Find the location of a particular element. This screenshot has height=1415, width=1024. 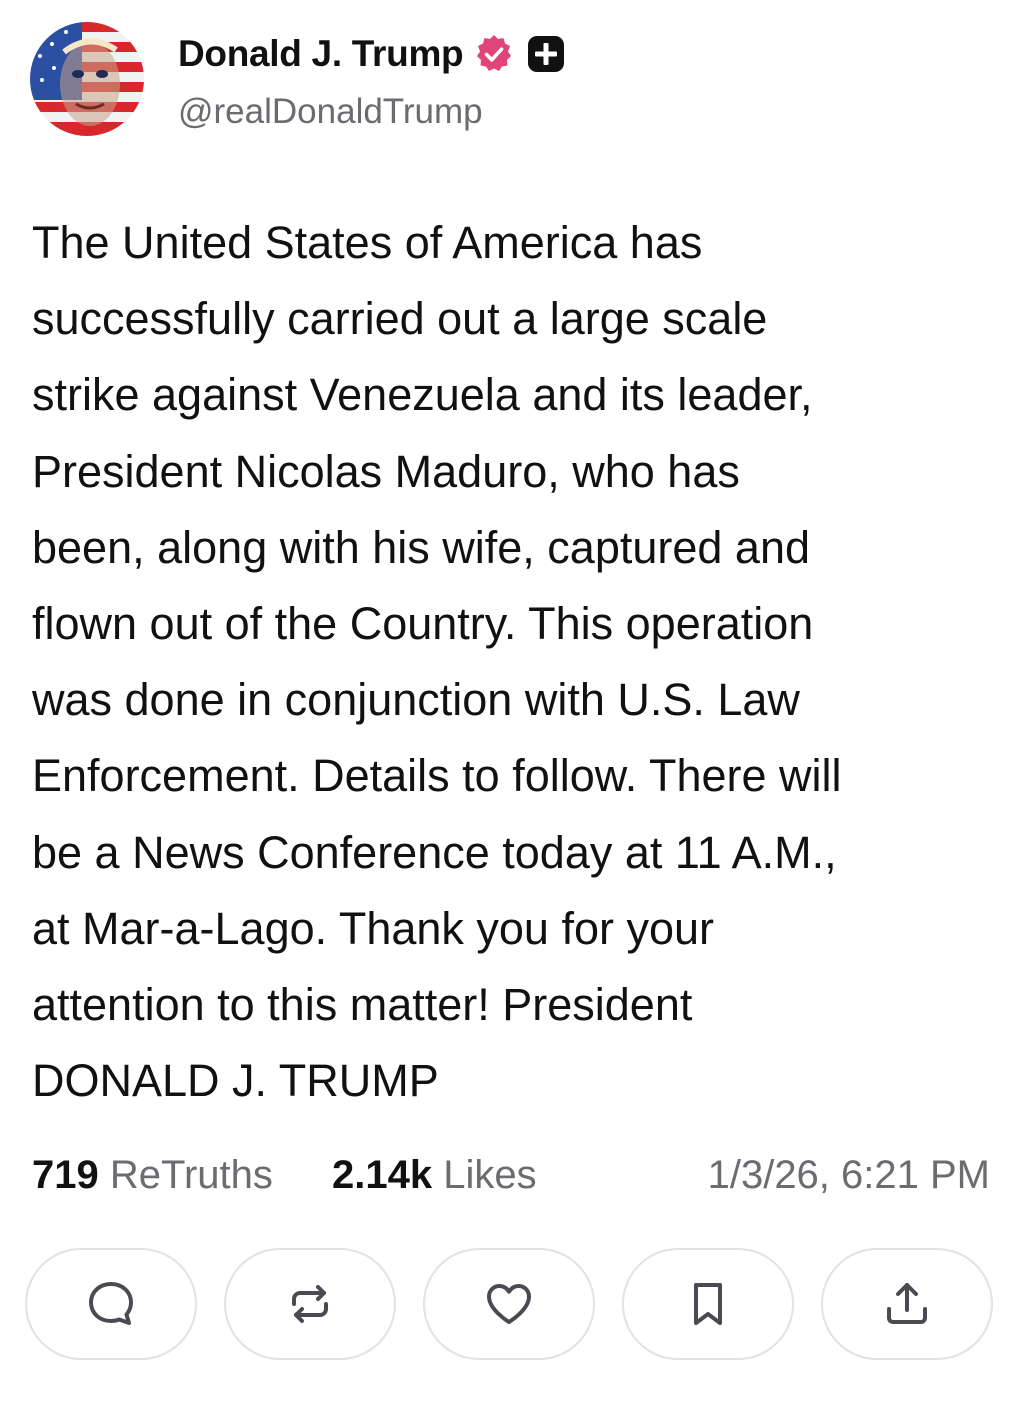

like-icon is located at coordinates (509, 1304).